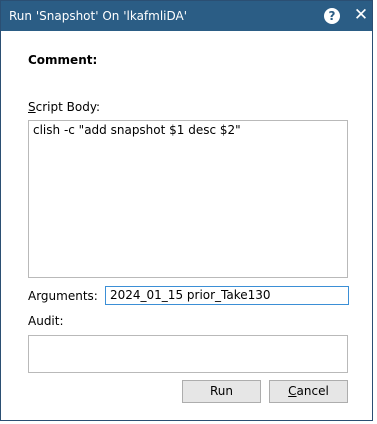  I want to click on dialog-title: Run 'Snapshot' On 'lkafmliDA', so click(98, 16).